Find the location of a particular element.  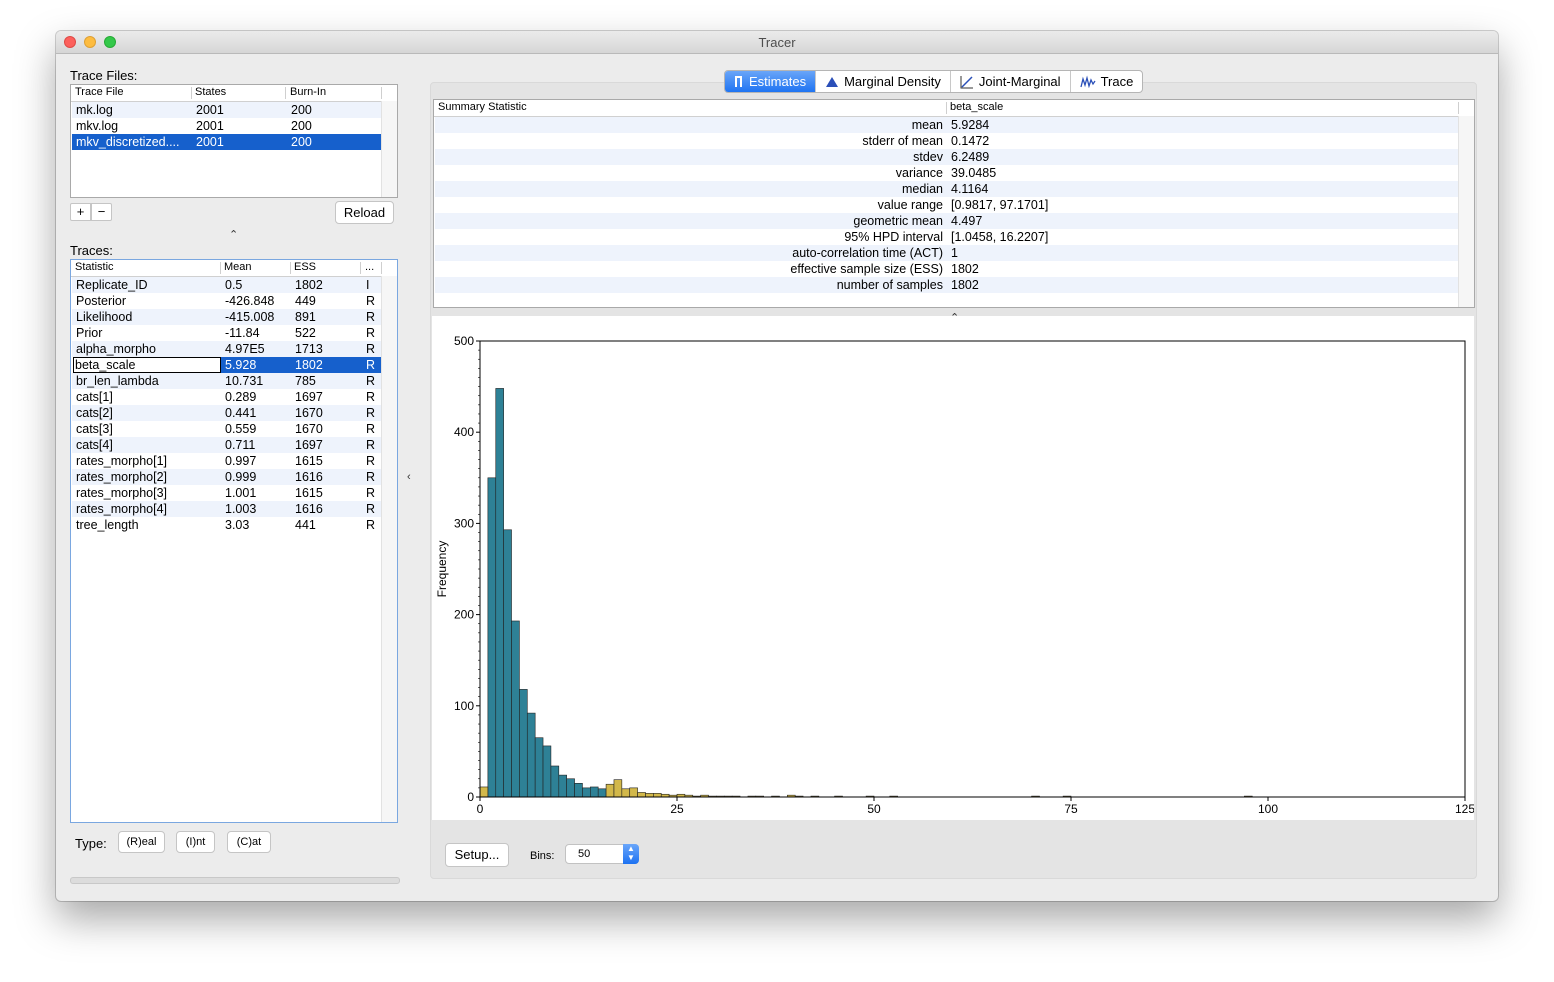

tab-estimates: Estimates is located at coordinates (771, 81).